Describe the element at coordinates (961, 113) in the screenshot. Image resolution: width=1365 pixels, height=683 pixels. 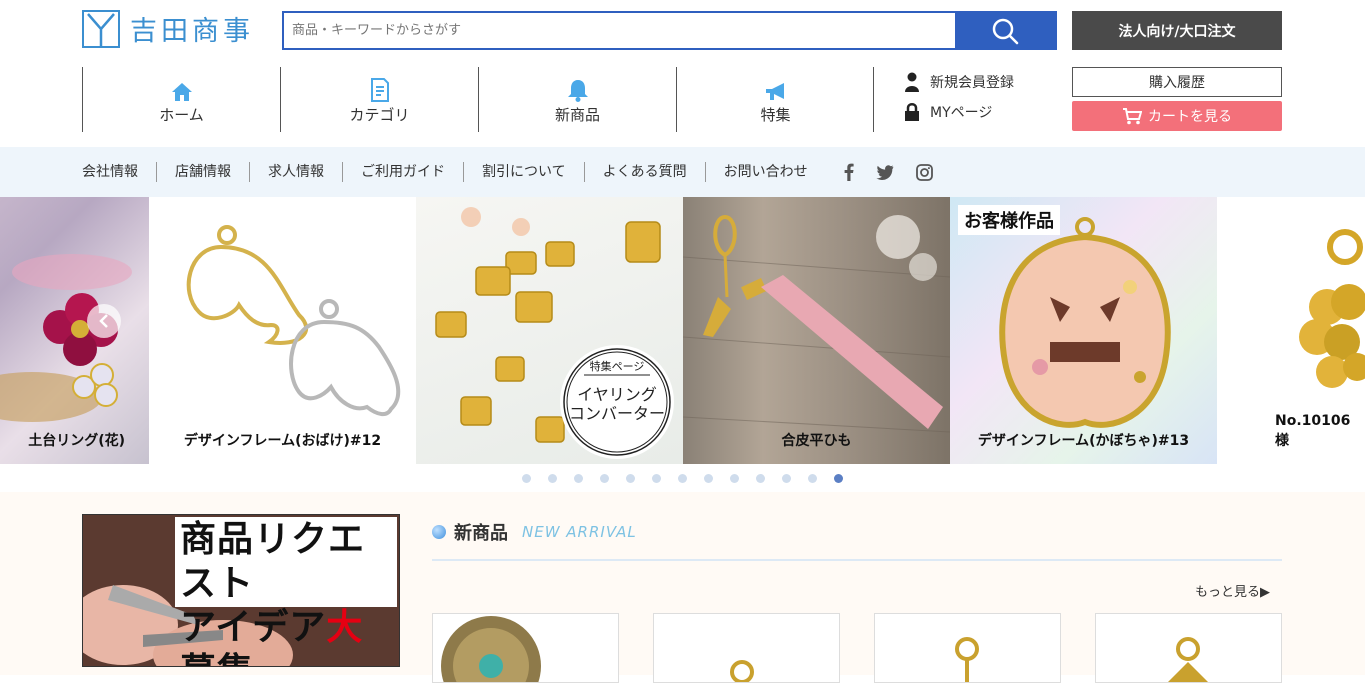
I see `mypage-label: MYページ` at that location.